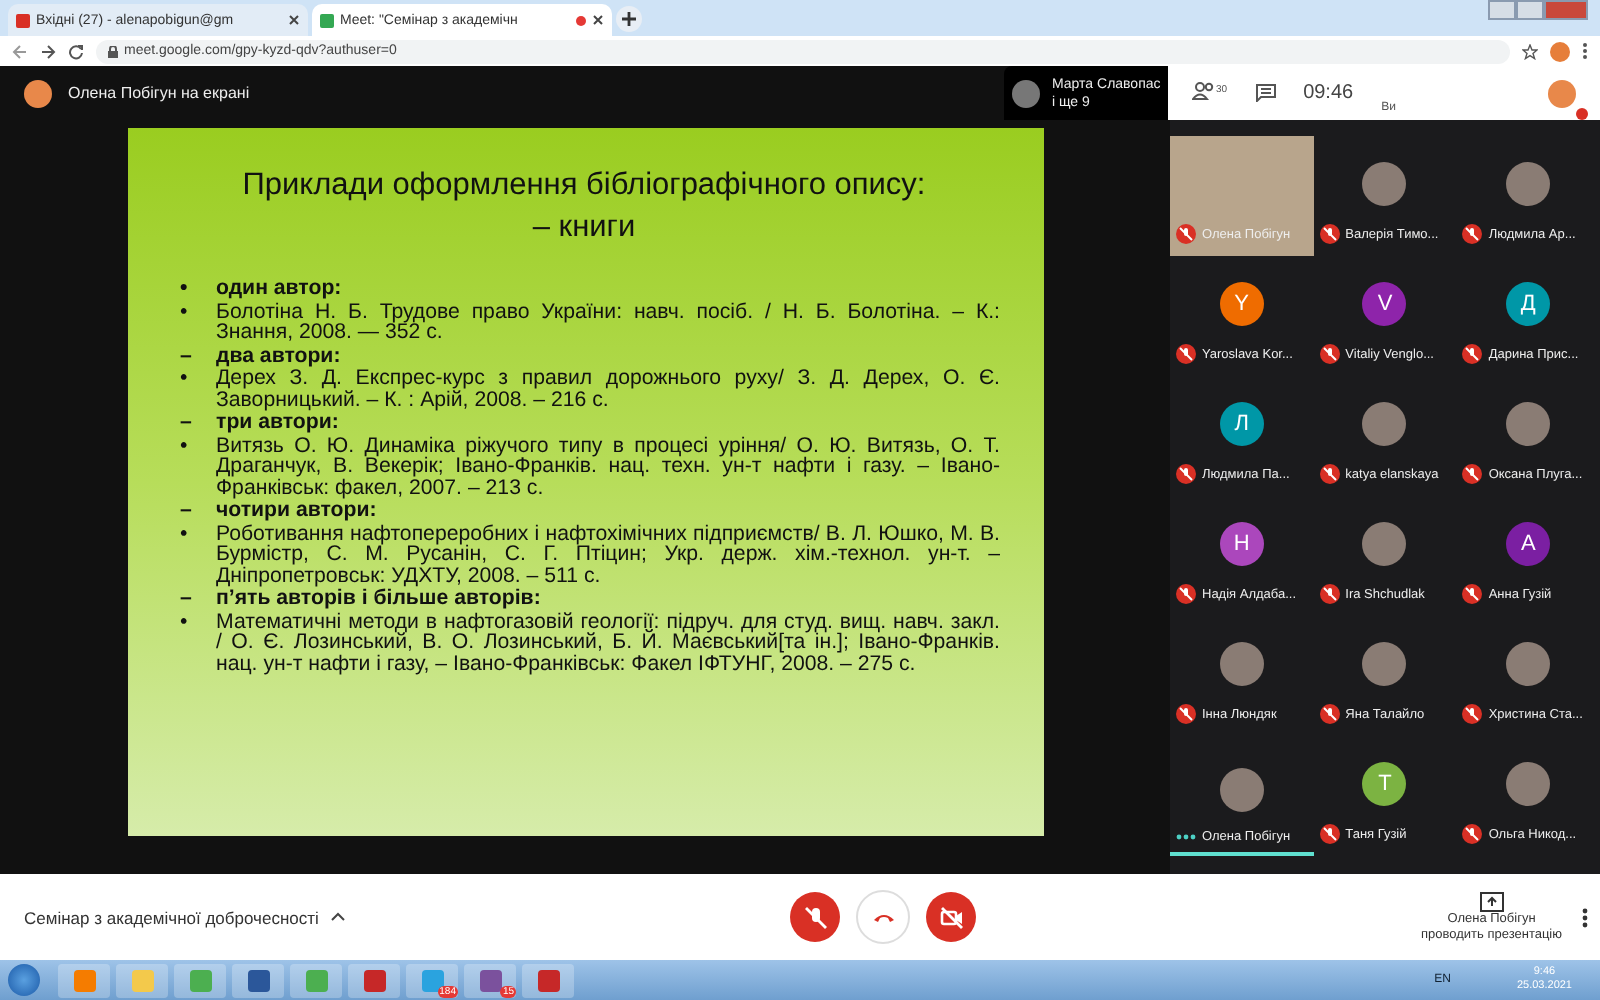  Describe the element at coordinates (378, 598) in the screenshot. I see `slide-heading: п’ять авторів і більше авторів:` at that location.